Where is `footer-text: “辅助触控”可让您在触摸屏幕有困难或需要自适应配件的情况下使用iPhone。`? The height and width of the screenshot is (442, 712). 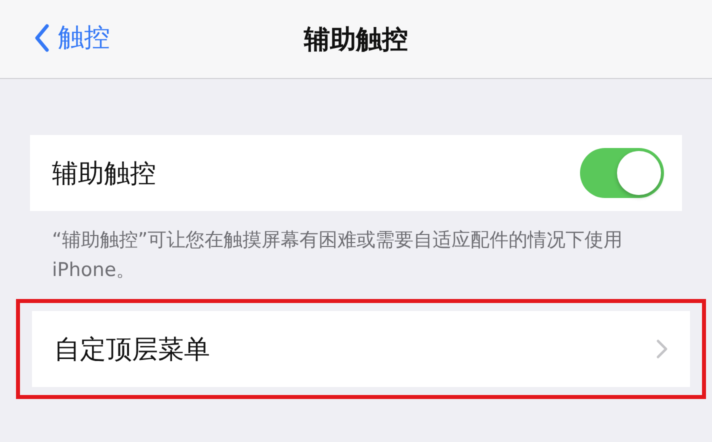 footer-text: “辅助触控”可让您在触摸屏幕有困难或需要自适应配件的情况下使用iPhone。 is located at coordinates (338, 255).